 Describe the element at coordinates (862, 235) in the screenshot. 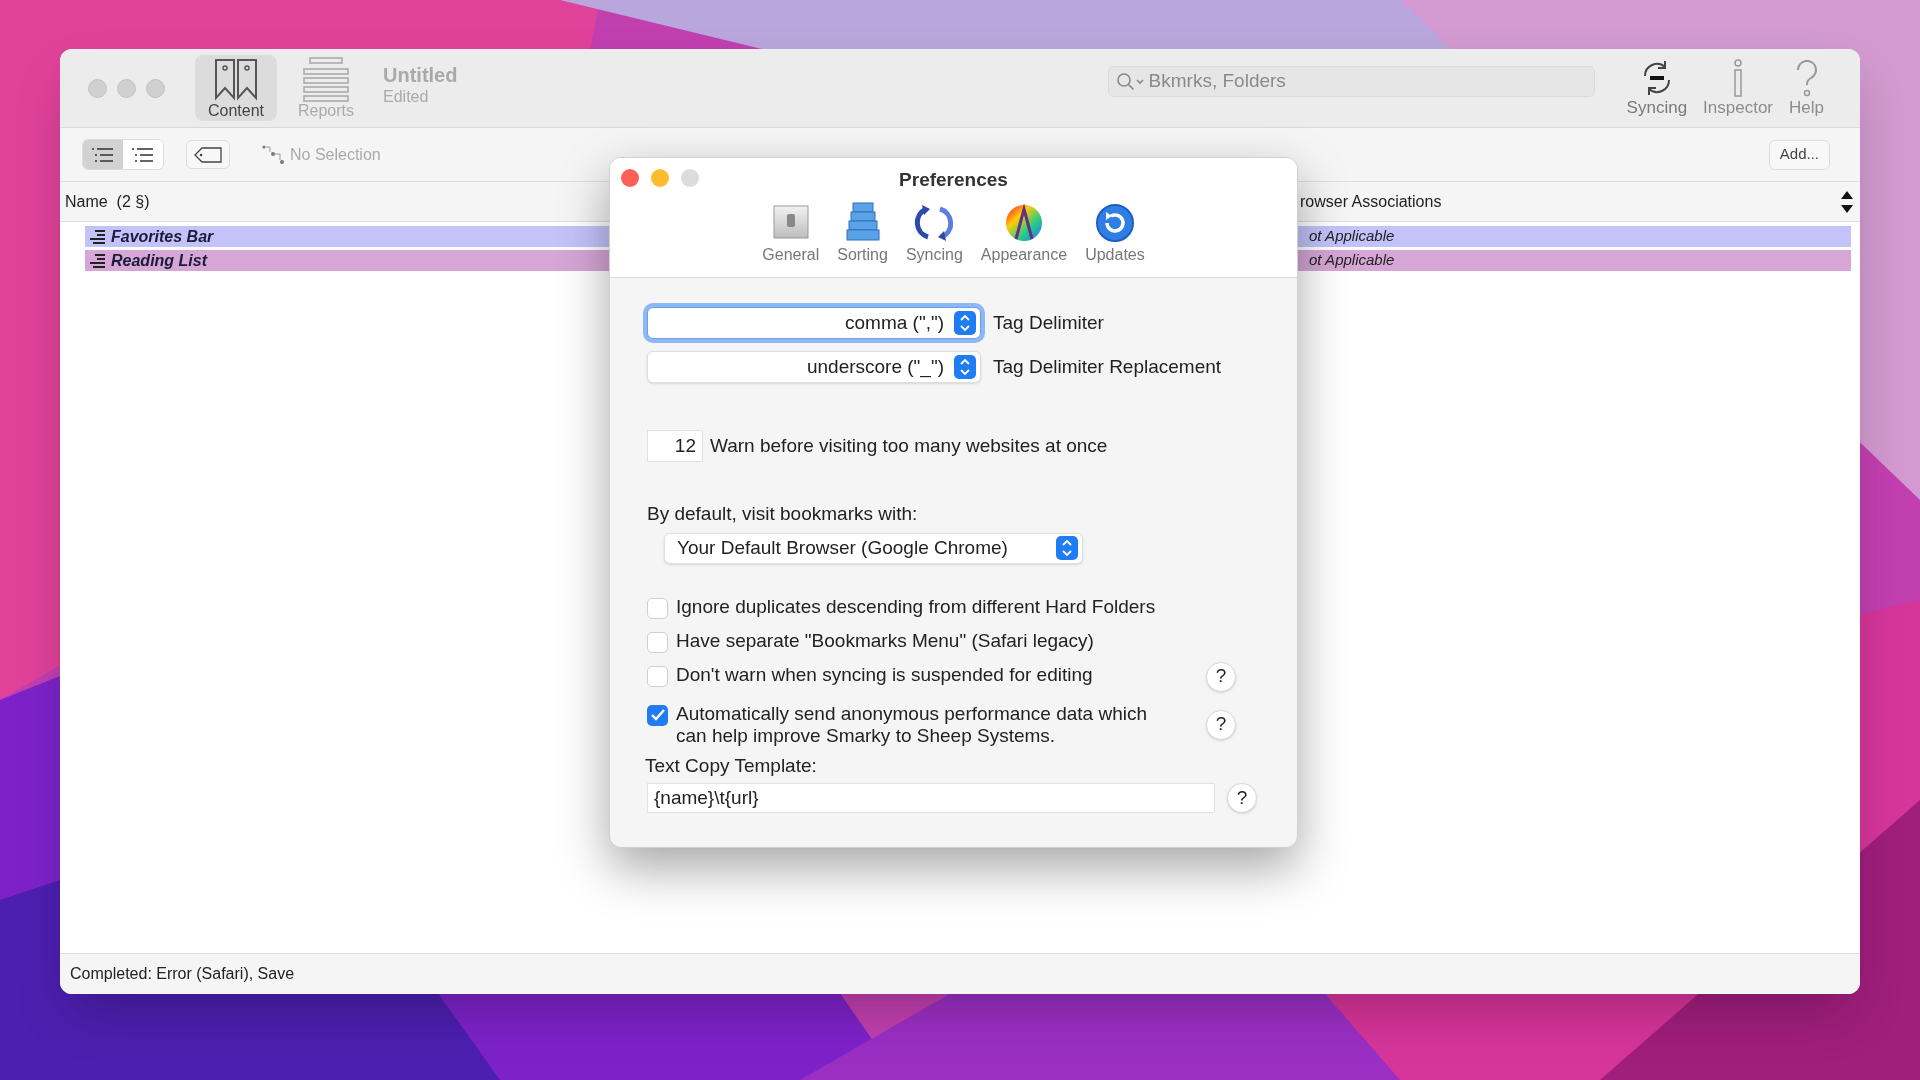

I see `preferences-tab: Sorting` at that location.